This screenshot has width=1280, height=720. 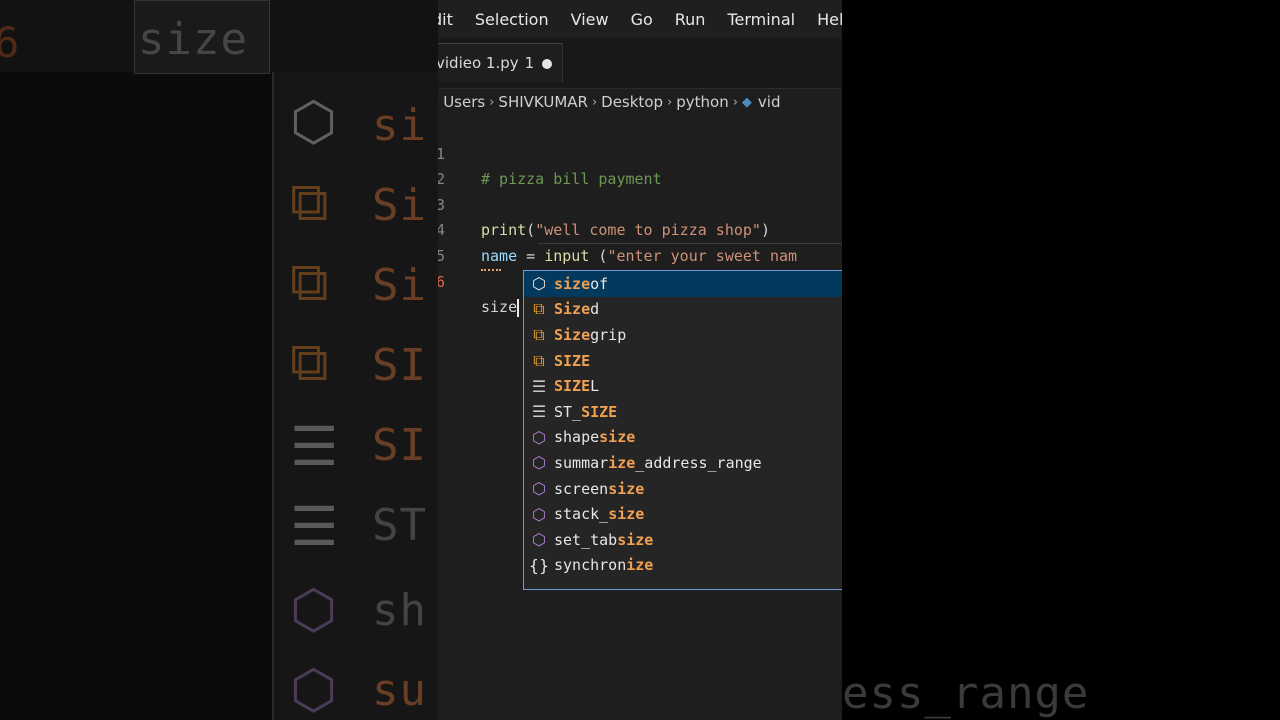 What do you see at coordinates (683, 540) in the screenshot?
I see `suggestion-item: ⬡ set_tabsize` at bounding box center [683, 540].